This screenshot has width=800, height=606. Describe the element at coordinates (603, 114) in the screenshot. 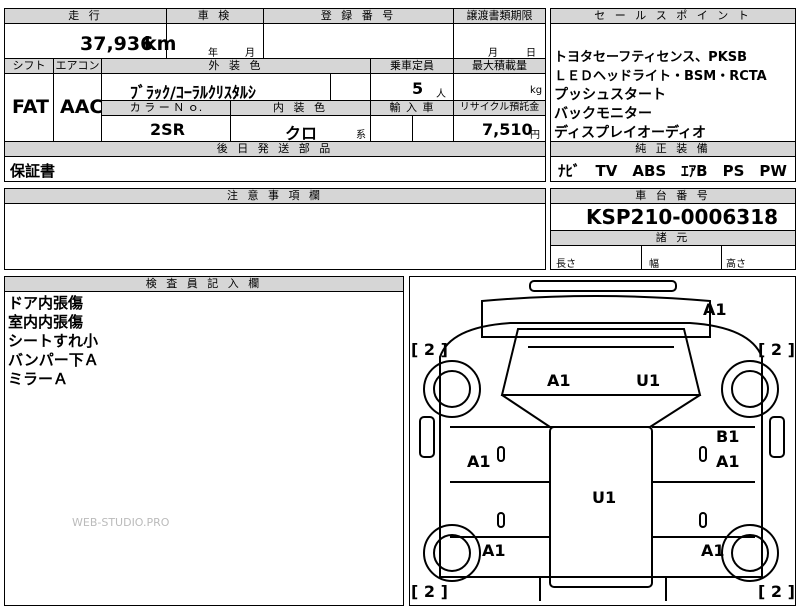

I see `sales-point-item: バックモニター` at that location.